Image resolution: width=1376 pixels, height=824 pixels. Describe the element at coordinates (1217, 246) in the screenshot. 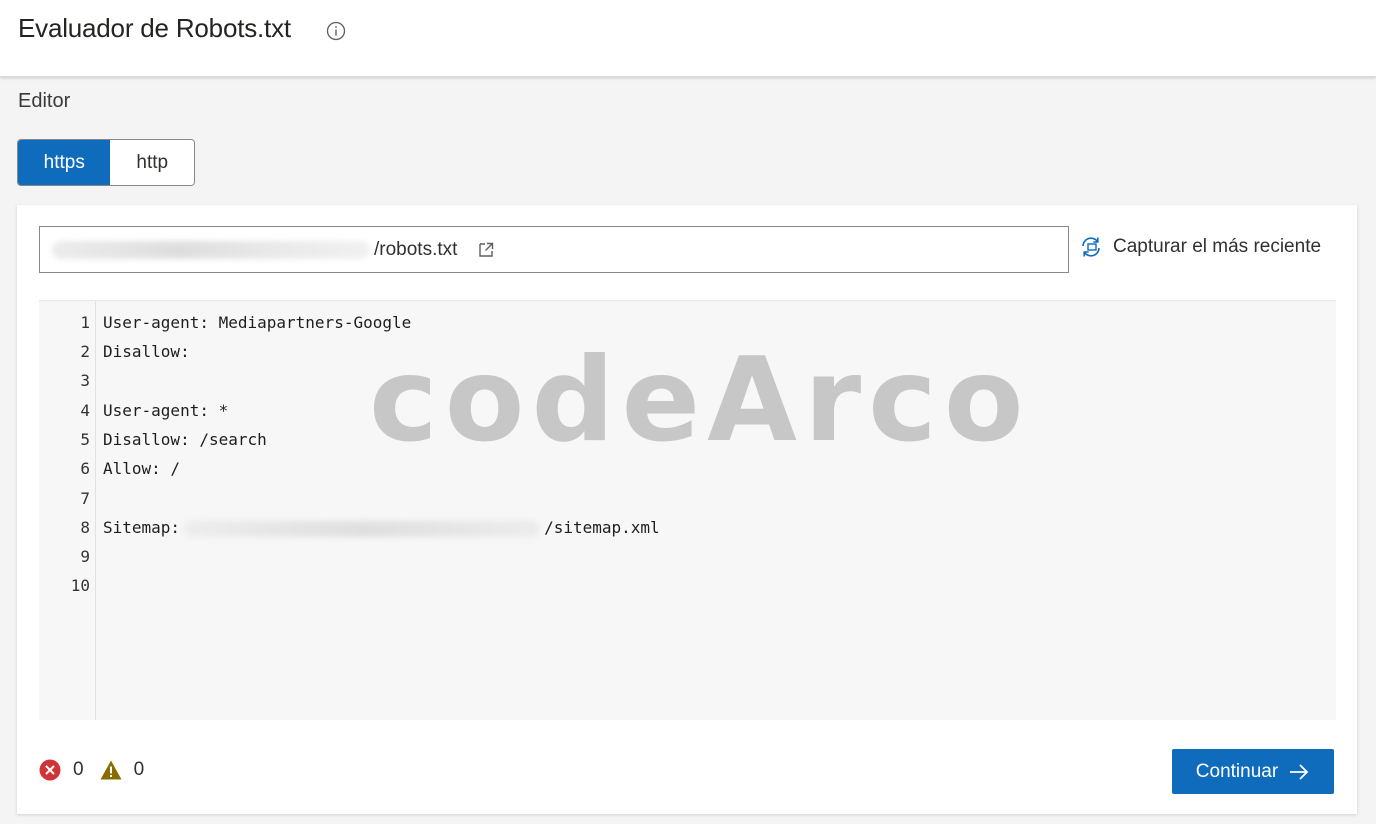

I see `capture-latest-label: Capturar el más reciente` at that location.